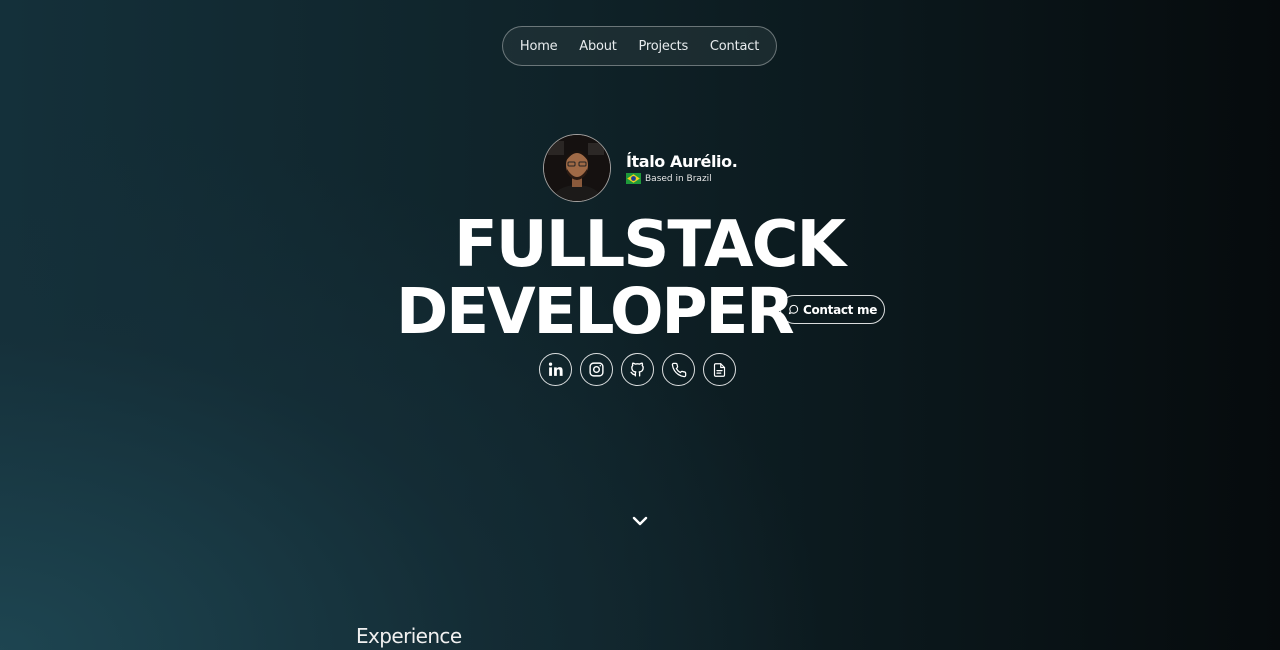 This screenshot has width=1280, height=650. I want to click on github-link, so click(637, 369).